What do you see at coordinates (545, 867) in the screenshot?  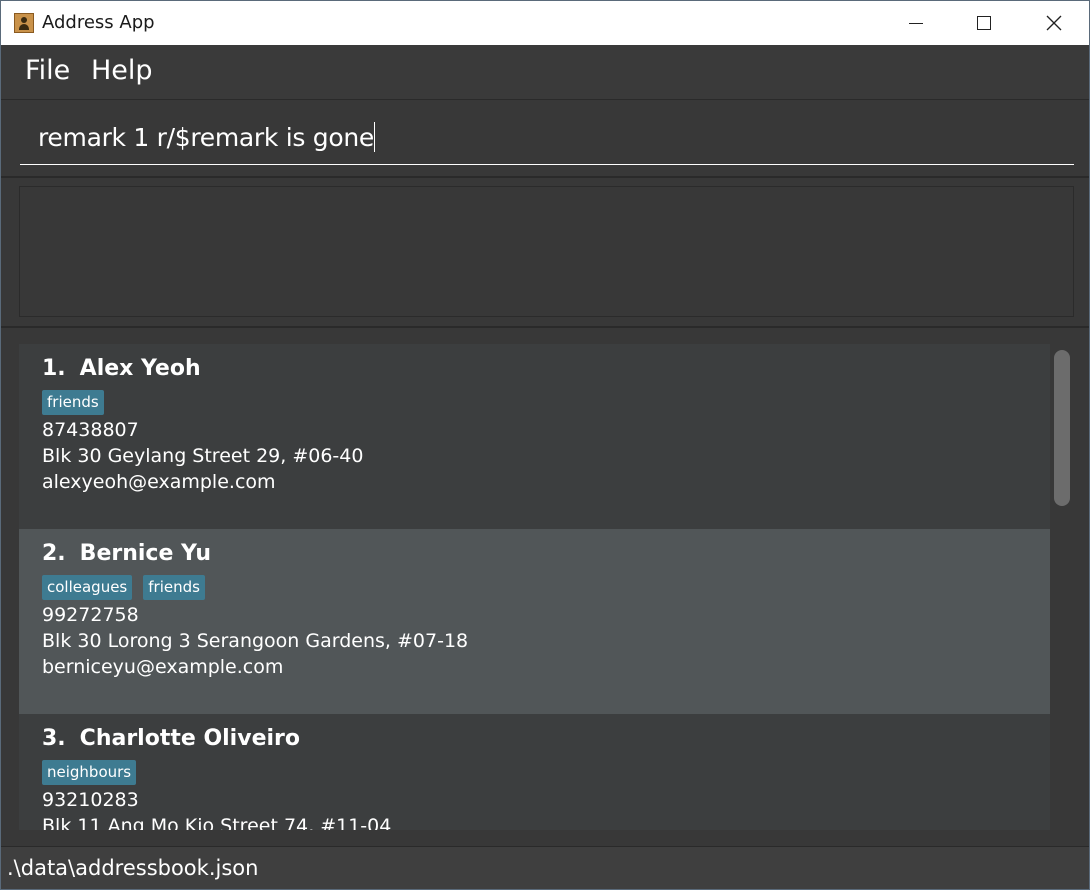 I see `status-bar: .\data\addressbook.json` at bounding box center [545, 867].